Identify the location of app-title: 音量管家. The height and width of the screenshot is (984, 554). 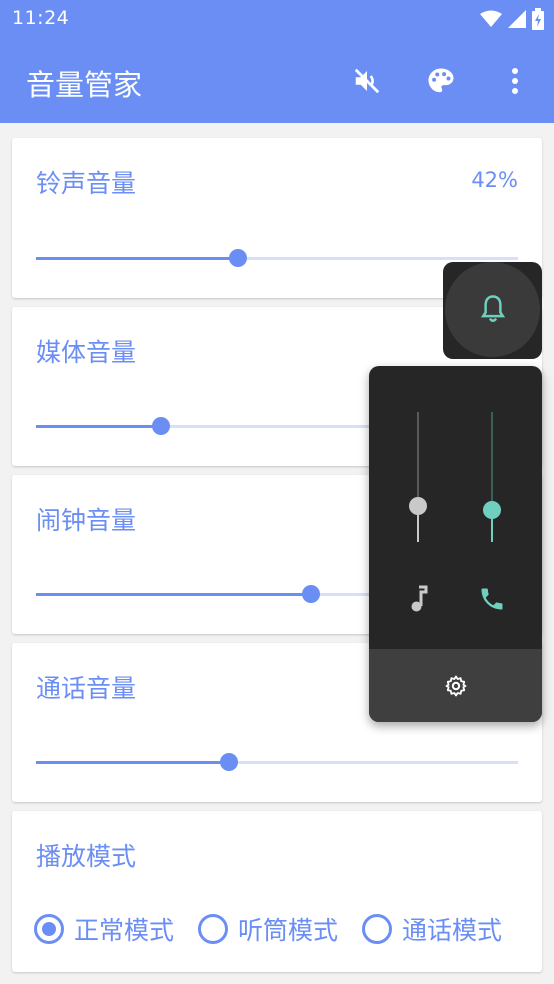
(84, 85).